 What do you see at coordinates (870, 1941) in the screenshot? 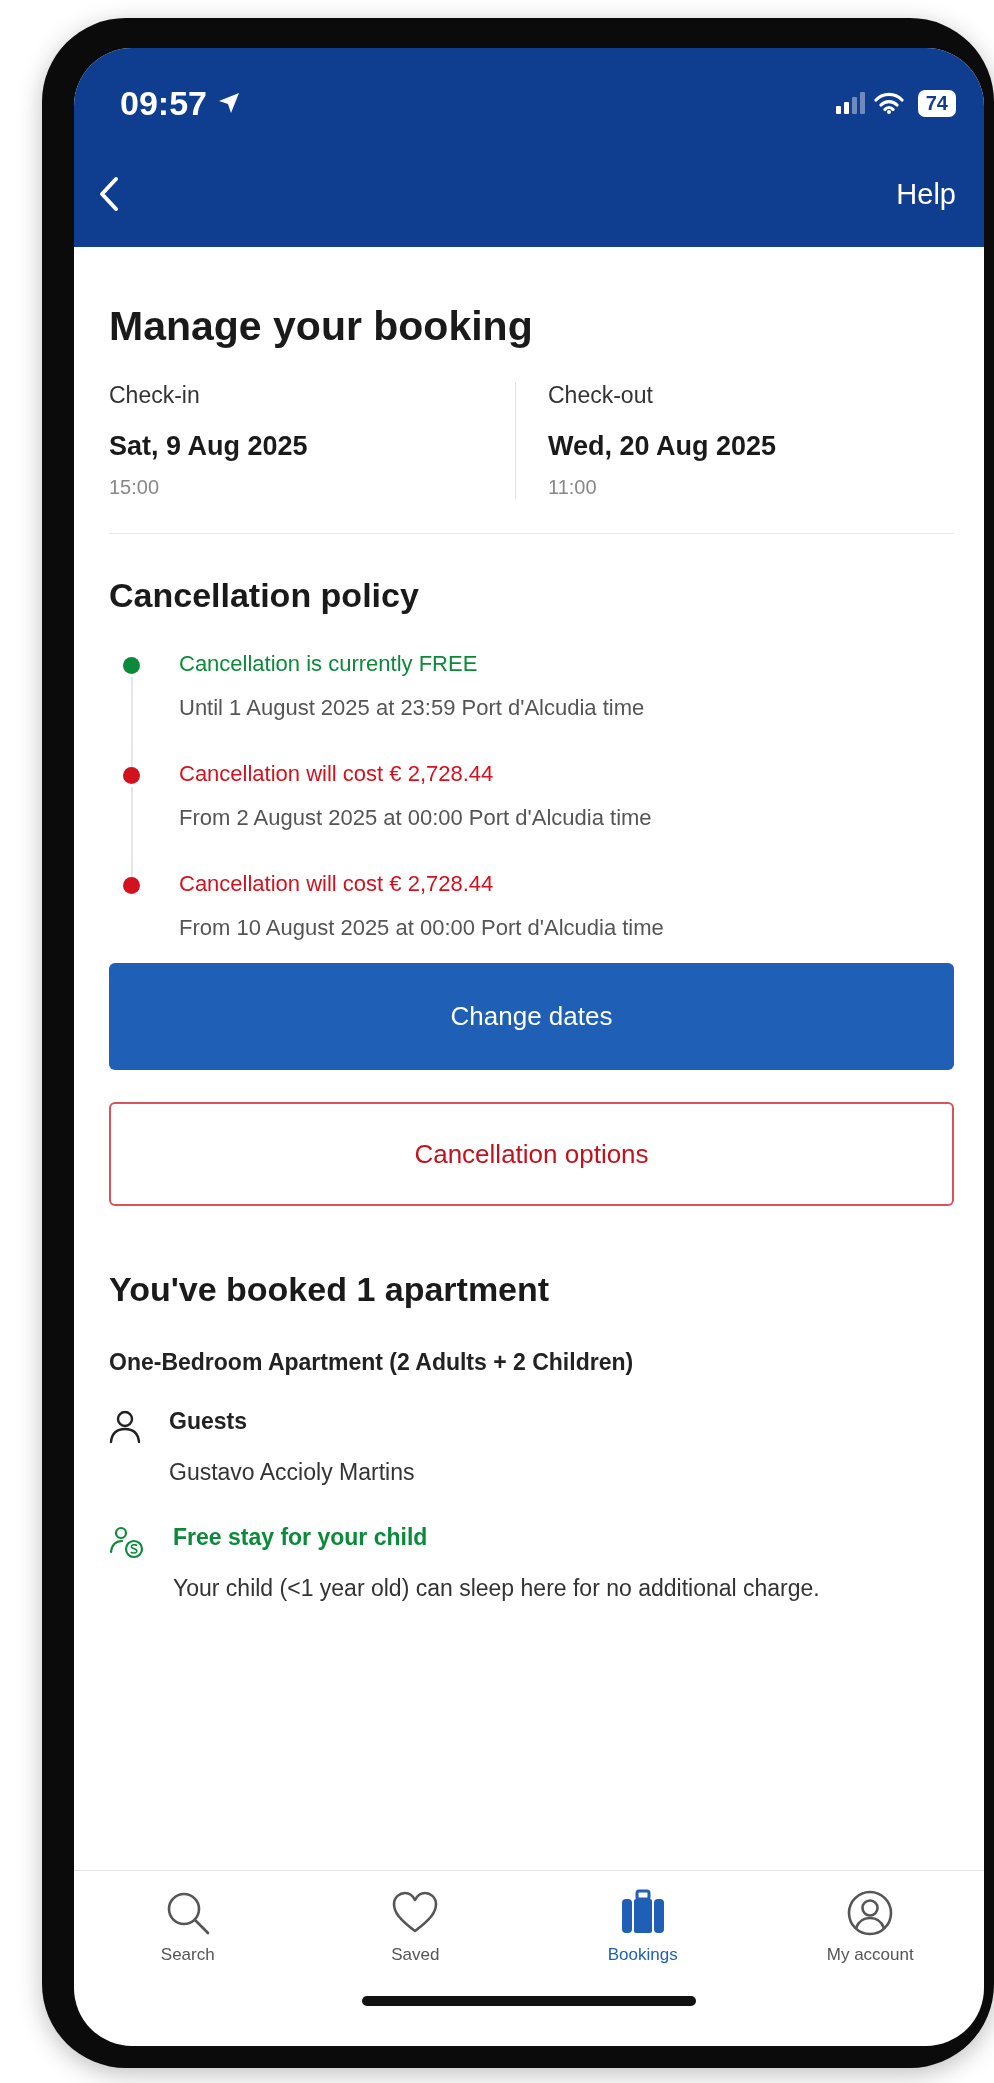
I see `tab-account: My account` at bounding box center [870, 1941].